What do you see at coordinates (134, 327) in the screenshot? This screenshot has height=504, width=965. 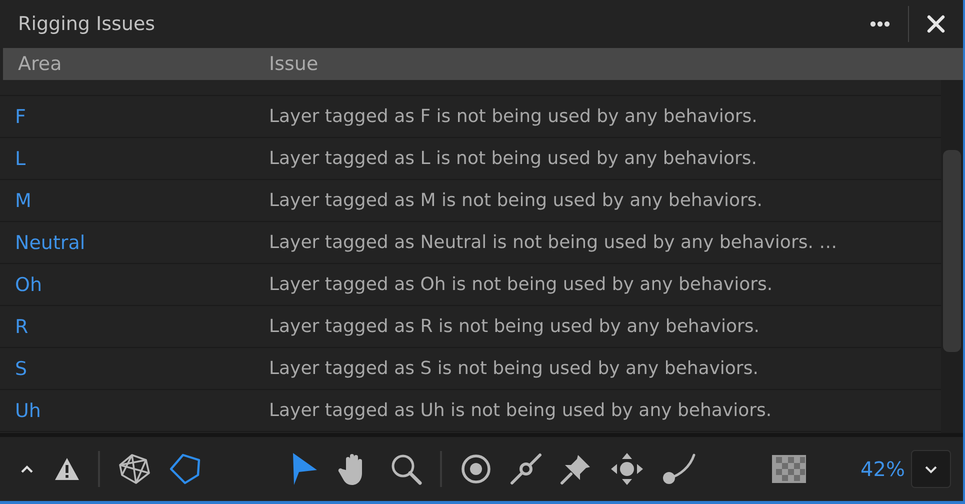 I see `area-link: R` at bounding box center [134, 327].